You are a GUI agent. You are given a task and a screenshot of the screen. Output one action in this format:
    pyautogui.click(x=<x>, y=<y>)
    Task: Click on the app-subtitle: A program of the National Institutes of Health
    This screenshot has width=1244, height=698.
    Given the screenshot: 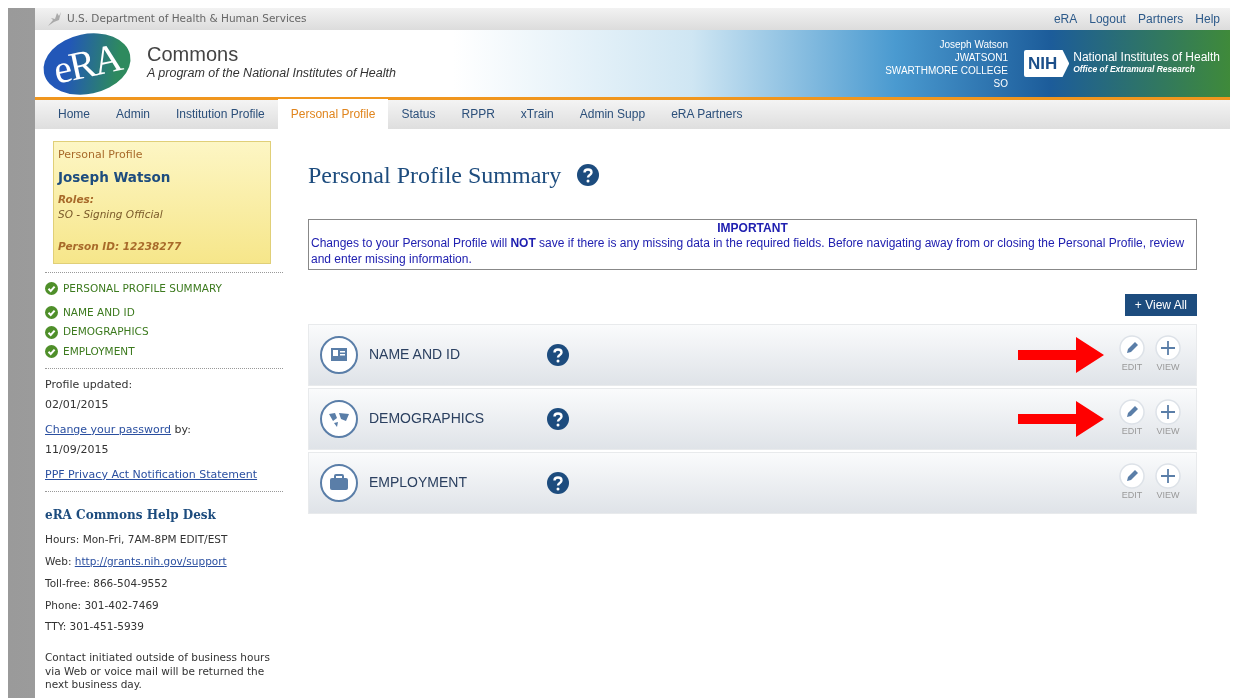 What is the action you would take?
    pyautogui.click(x=271, y=74)
    